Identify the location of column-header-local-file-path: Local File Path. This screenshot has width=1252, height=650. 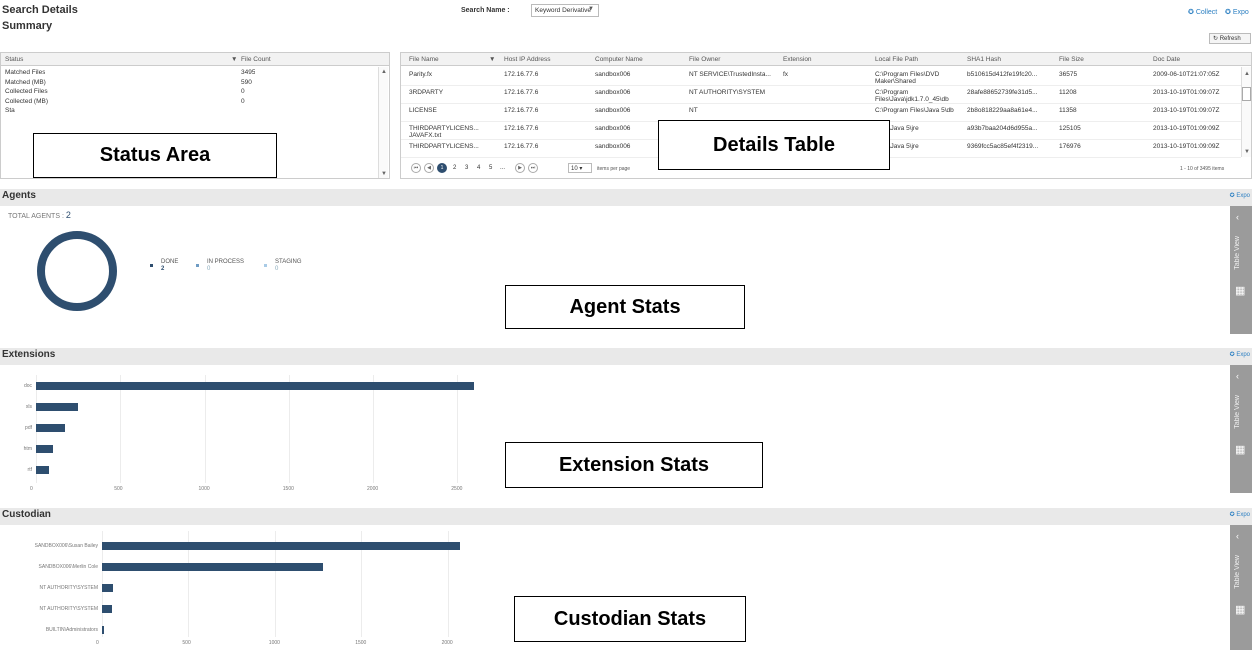
(896, 59).